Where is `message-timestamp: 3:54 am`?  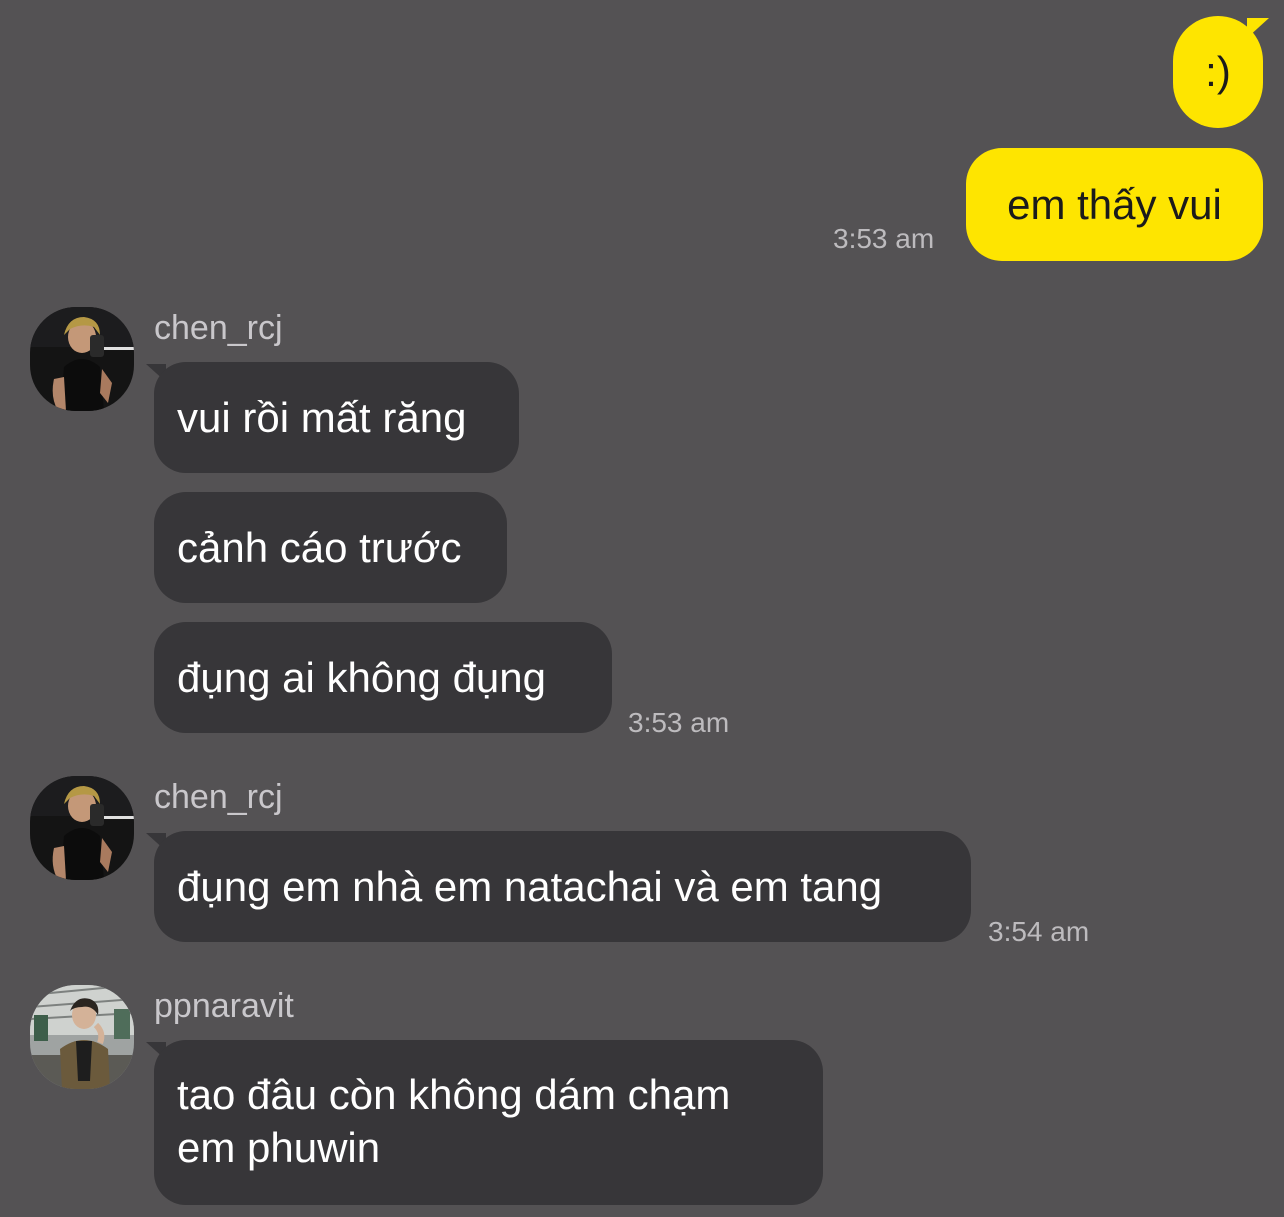
message-timestamp: 3:54 am is located at coordinates (1039, 931).